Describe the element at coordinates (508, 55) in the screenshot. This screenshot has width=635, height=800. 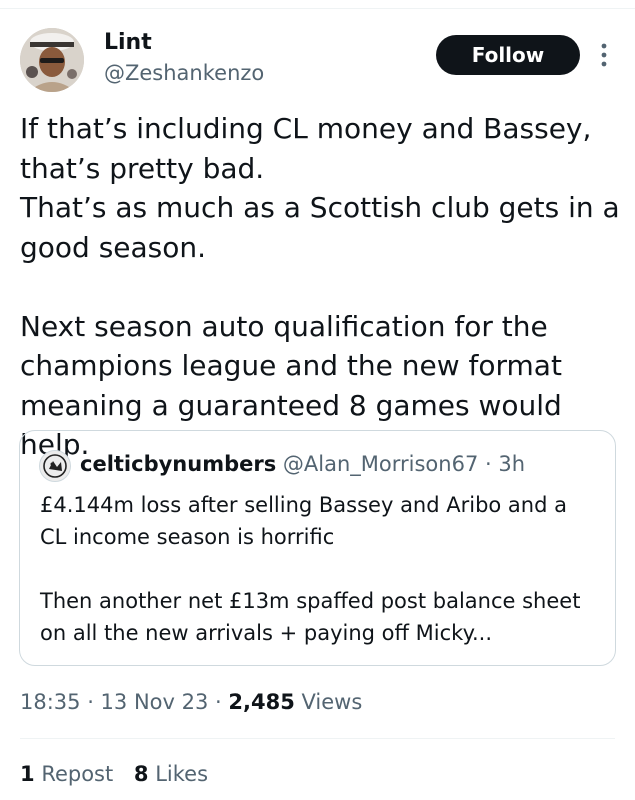
I see `follow-button: Follow` at that location.